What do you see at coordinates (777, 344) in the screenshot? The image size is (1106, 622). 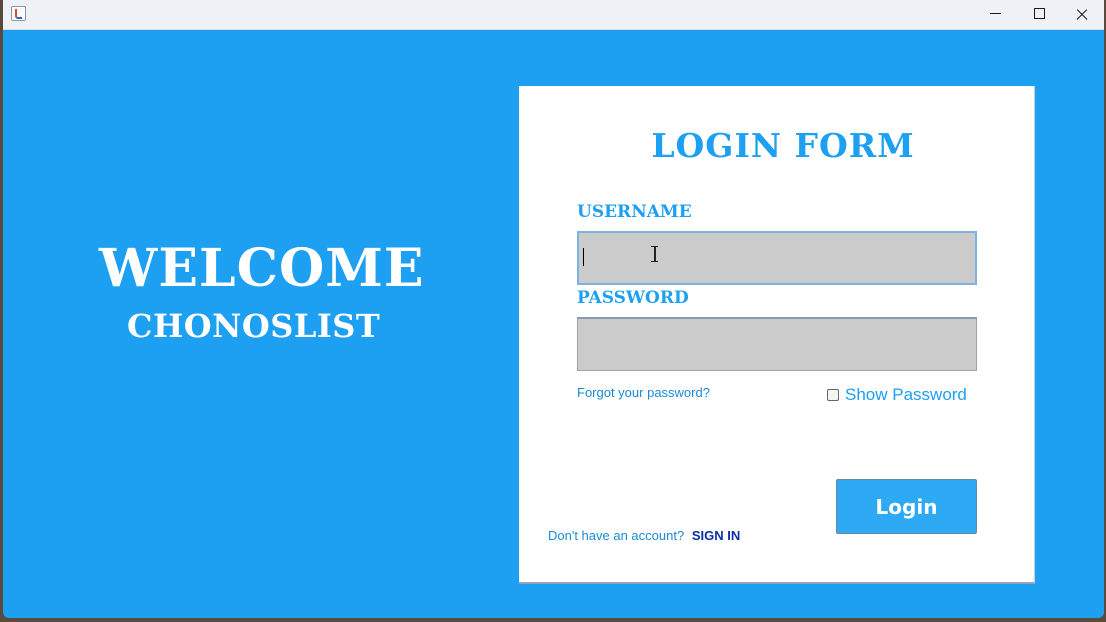 I see `password-input` at bounding box center [777, 344].